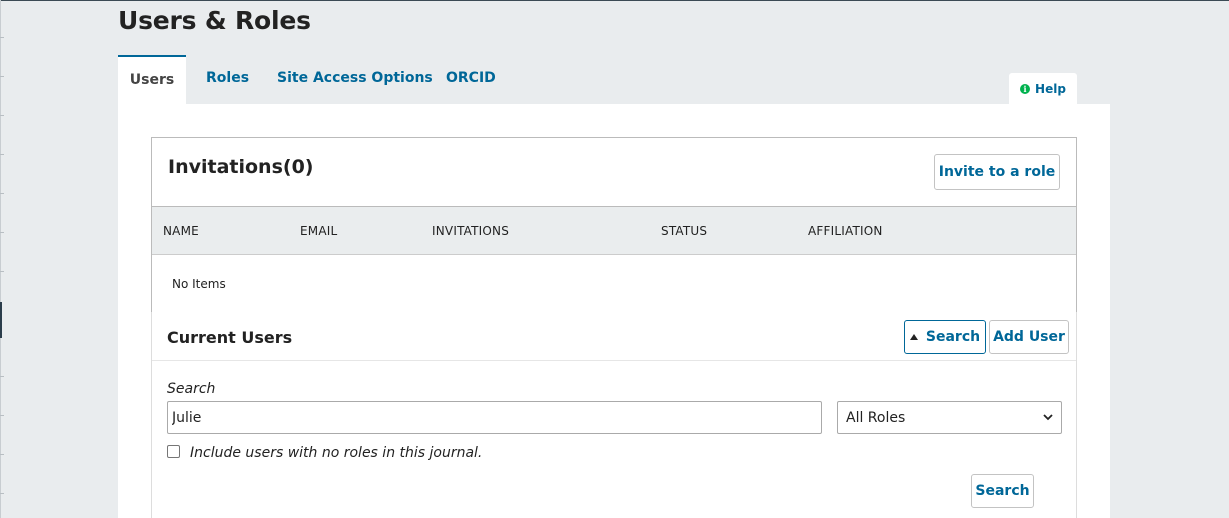  I want to click on help-button: i Help, so click(1043, 89).